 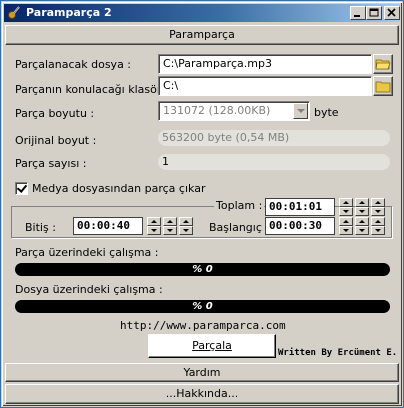 I want to click on end-time-input: 00:00:40, so click(x=108, y=226).